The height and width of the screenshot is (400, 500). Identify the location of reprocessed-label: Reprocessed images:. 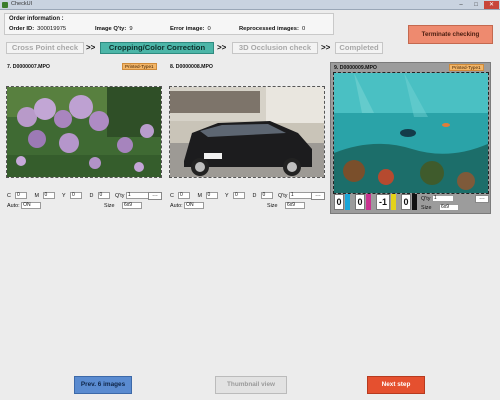
(269, 29).